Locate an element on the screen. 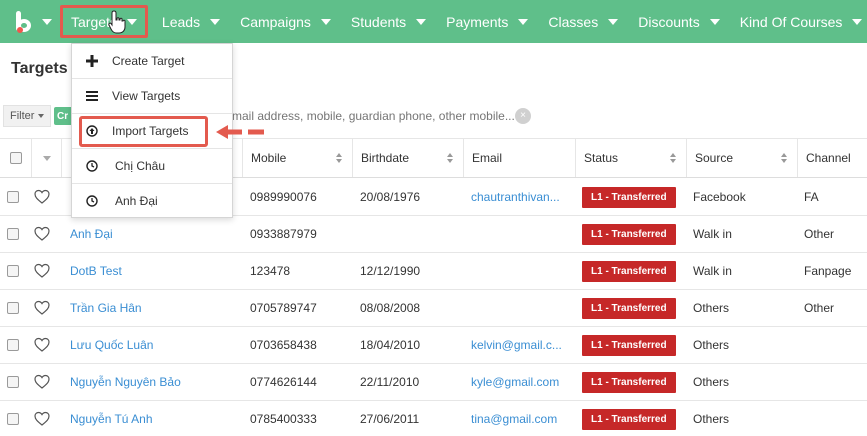  column-header-mobile: Mobile is located at coordinates (297, 158).